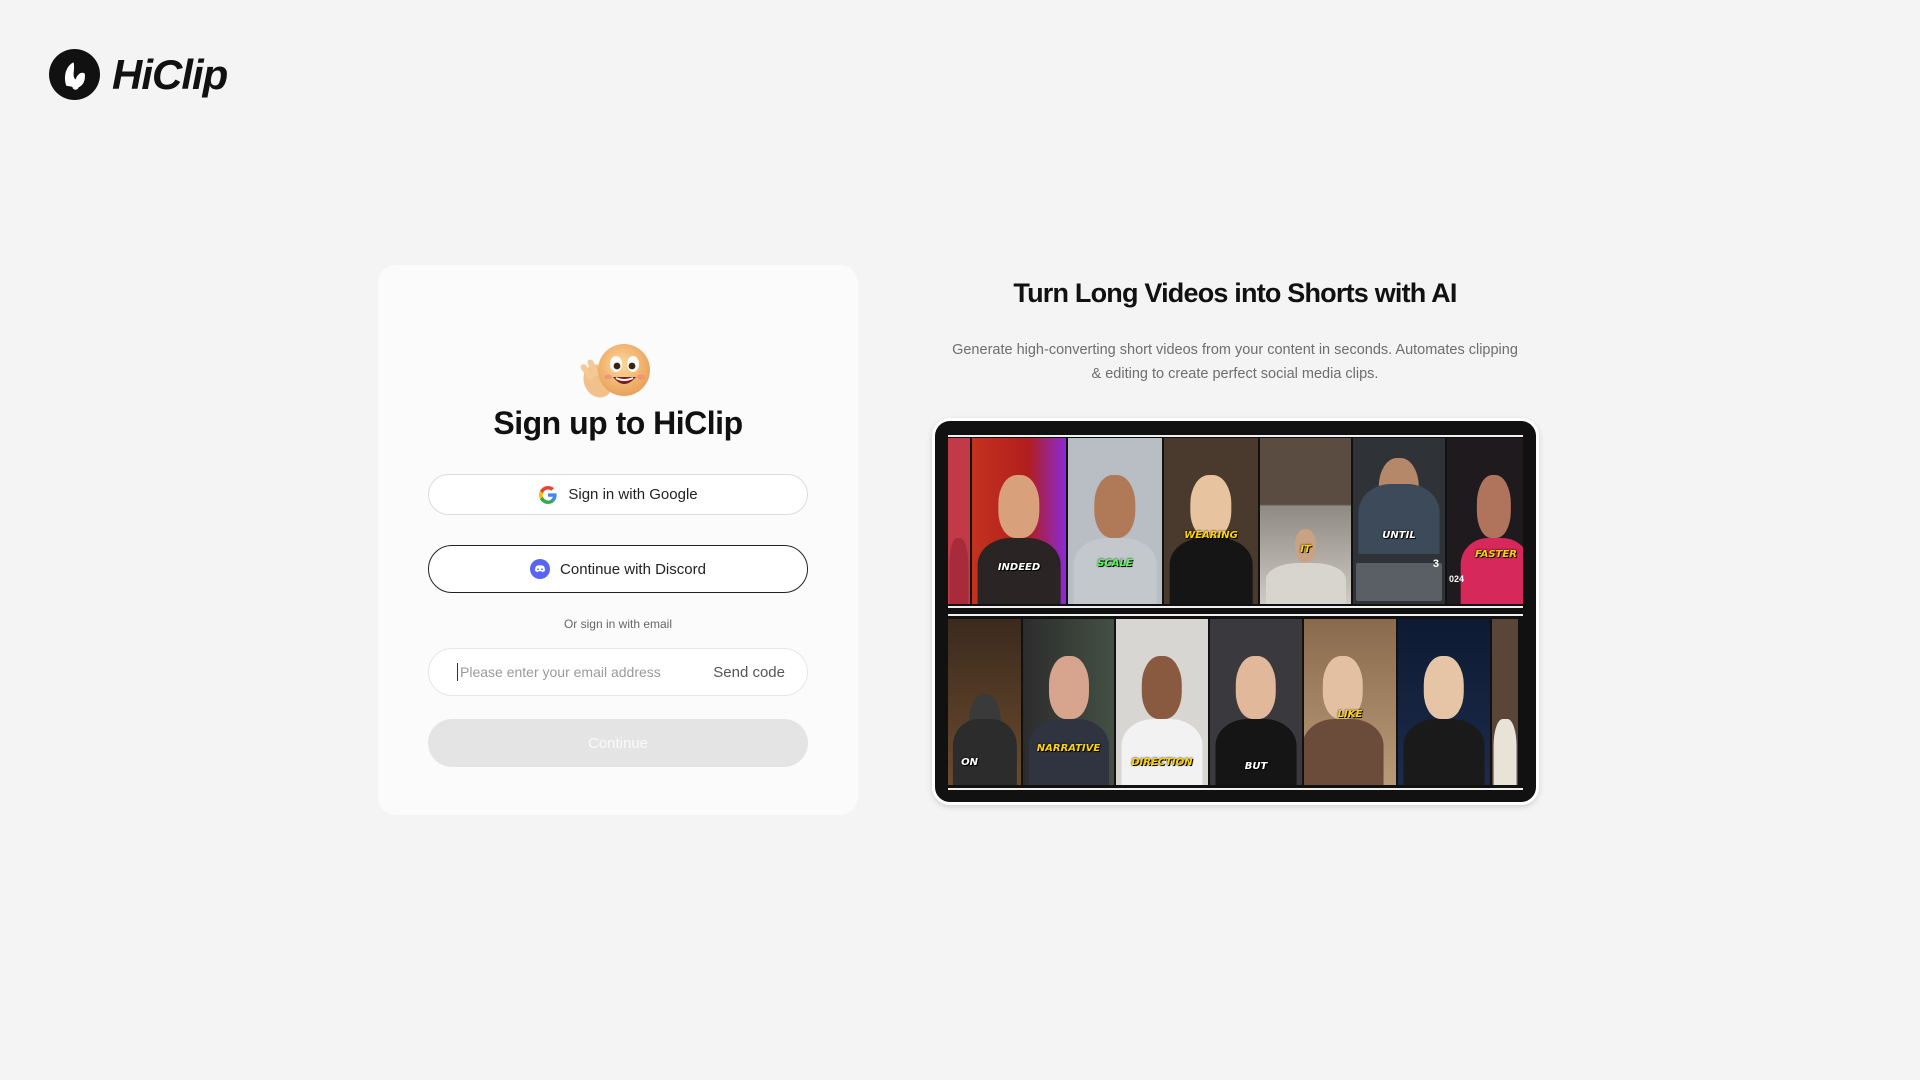 The image size is (1920, 1080). Describe the element at coordinates (618, 423) in the screenshot. I see `signup-title: Sign up to HiClip` at that location.